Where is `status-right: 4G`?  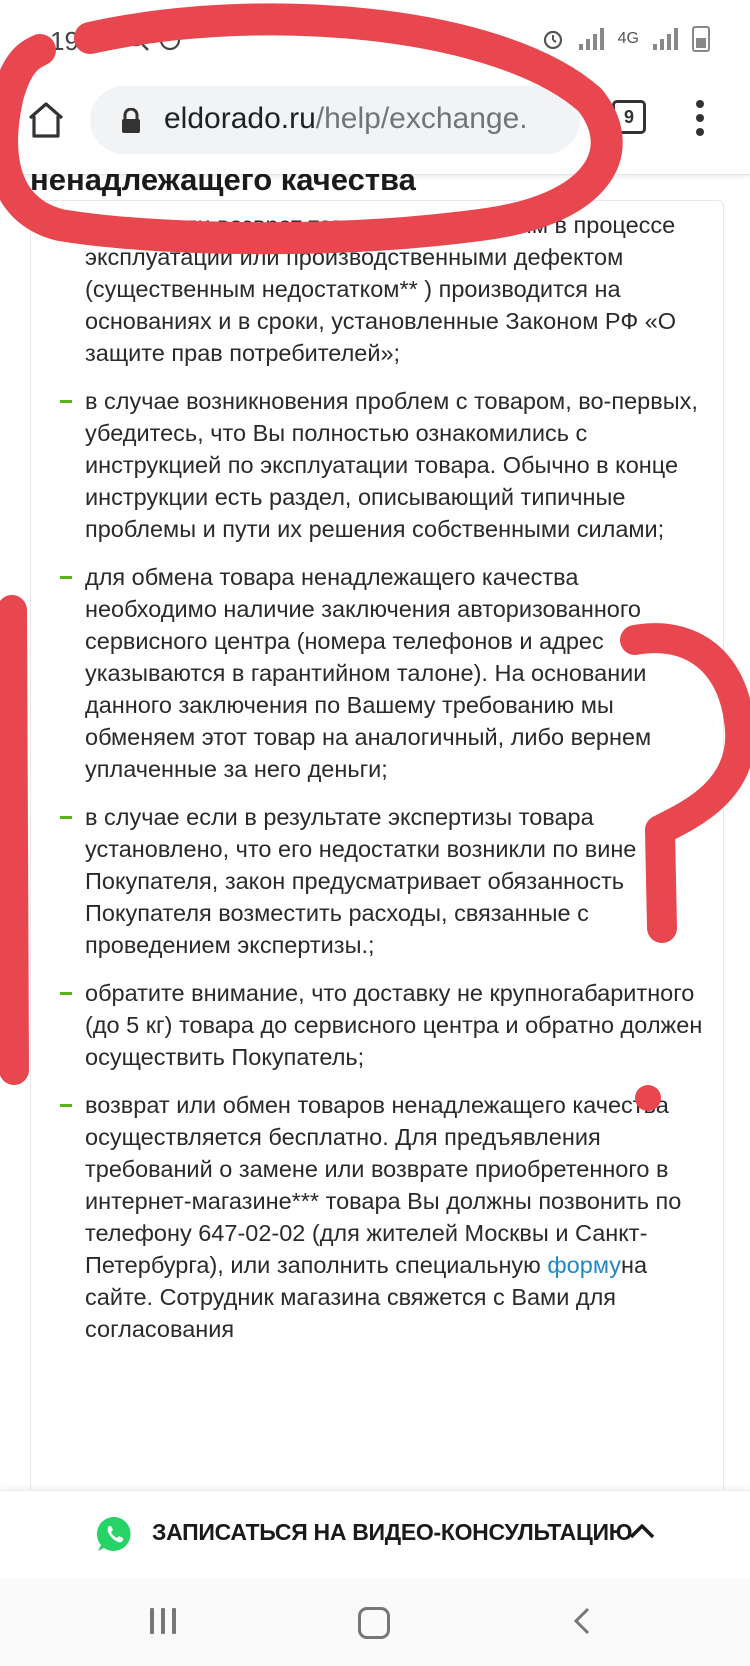 status-right: 4G is located at coordinates (625, 39).